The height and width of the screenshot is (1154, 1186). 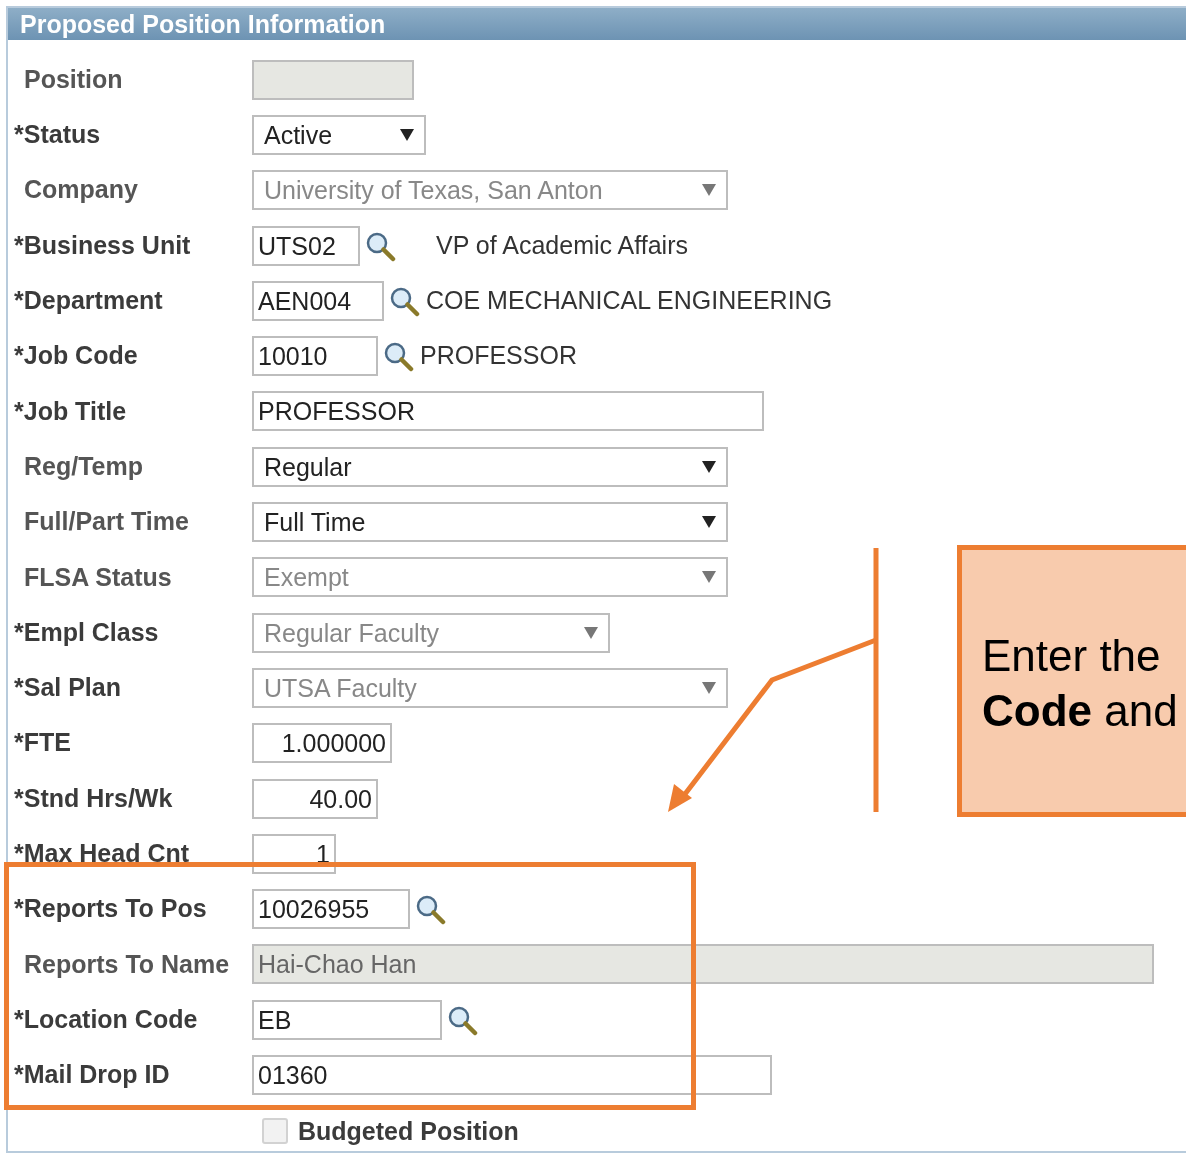 I want to click on field-label: *Max Head Cnt, so click(x=102, y=854).